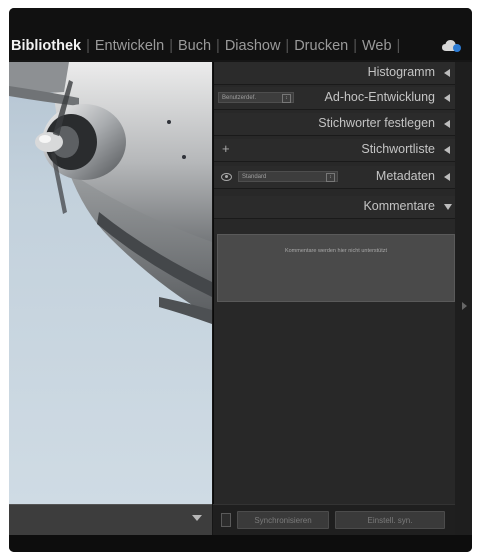  What do you see at coordinates (452, 45) in the screenshot?
I see `cloud-sync-icon` at bounding box center [452, 45].